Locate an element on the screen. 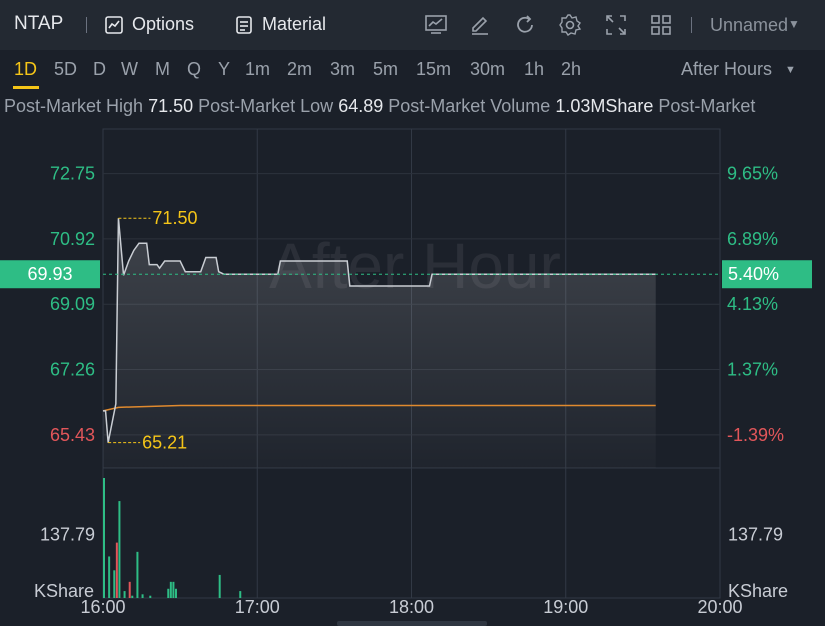 The image size is (825, 626). x-tick-label: 19:00 is located at coordinates (565, 607).